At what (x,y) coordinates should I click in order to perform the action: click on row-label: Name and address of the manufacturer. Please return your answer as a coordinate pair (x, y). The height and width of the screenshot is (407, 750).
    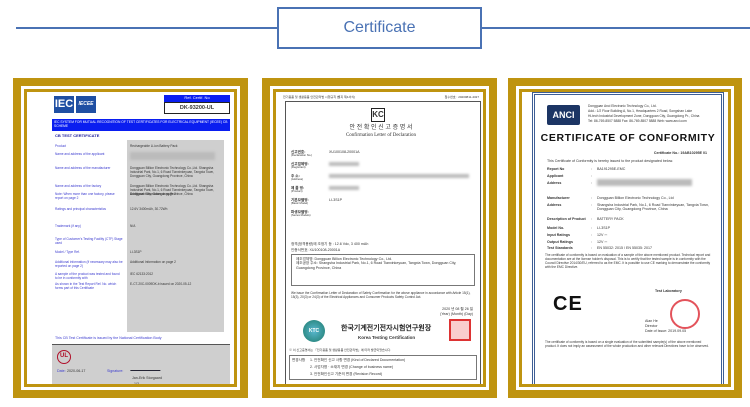
    Looking at the image, I should click on (83, 168).